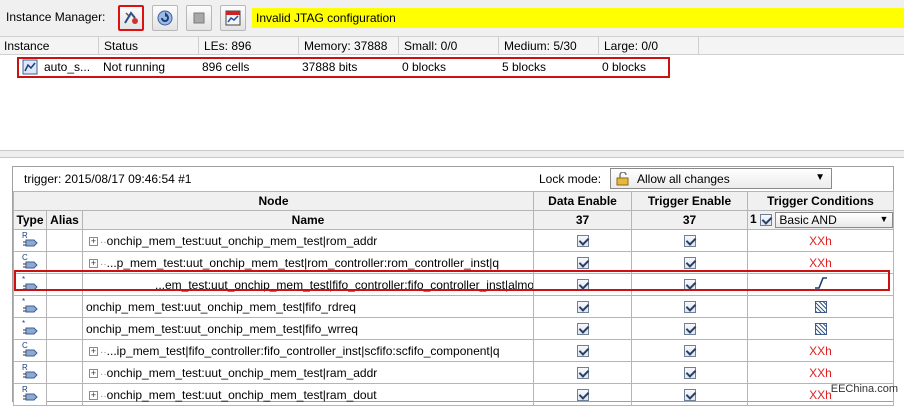  What do you see at coordinates (452, 154) in the screenshot?
I see `panel-splitter` at bounding box center [452, 154].